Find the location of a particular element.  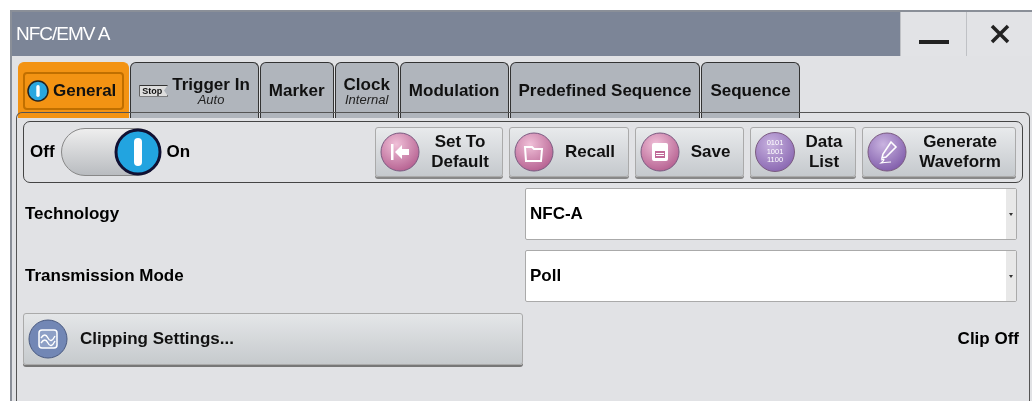

setting-label: Technology is located at coordinates (72, 214).